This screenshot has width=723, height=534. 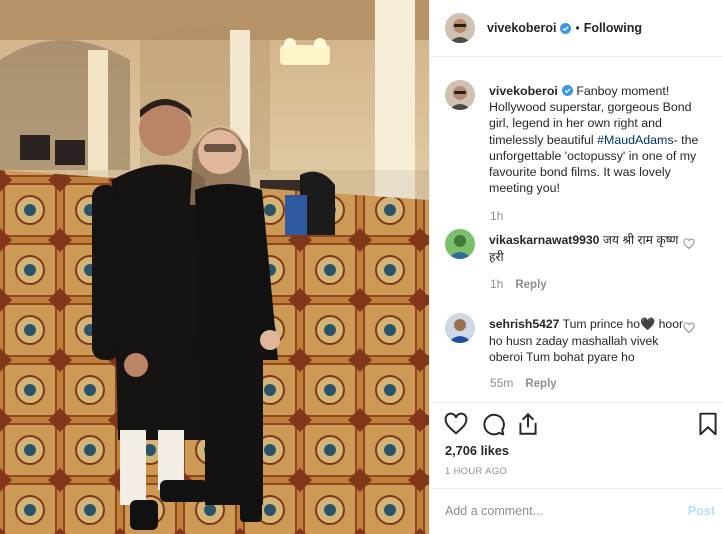 What do you see at coordinates (635, 140) in the screenshot?
I see `hashtag-link: #MaudAdams` at bounding box center [635, 140].